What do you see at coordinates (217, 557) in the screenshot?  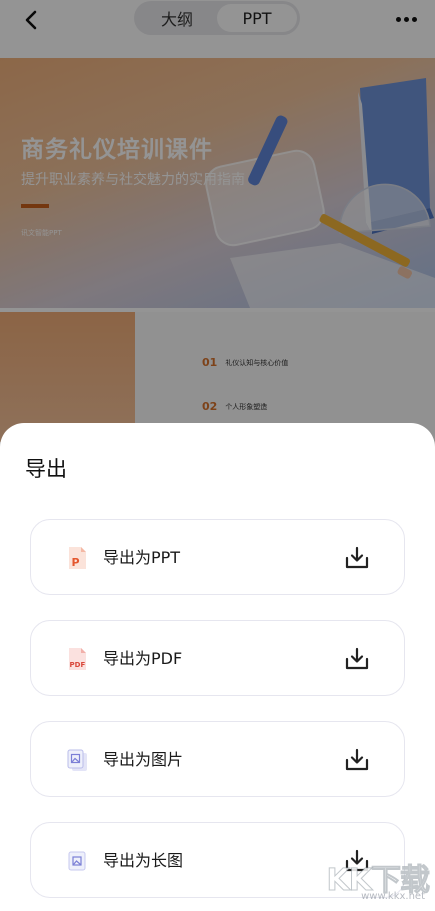 I see `export-ppt-option: P 导出为PPT` at bounding box center [217, 557].